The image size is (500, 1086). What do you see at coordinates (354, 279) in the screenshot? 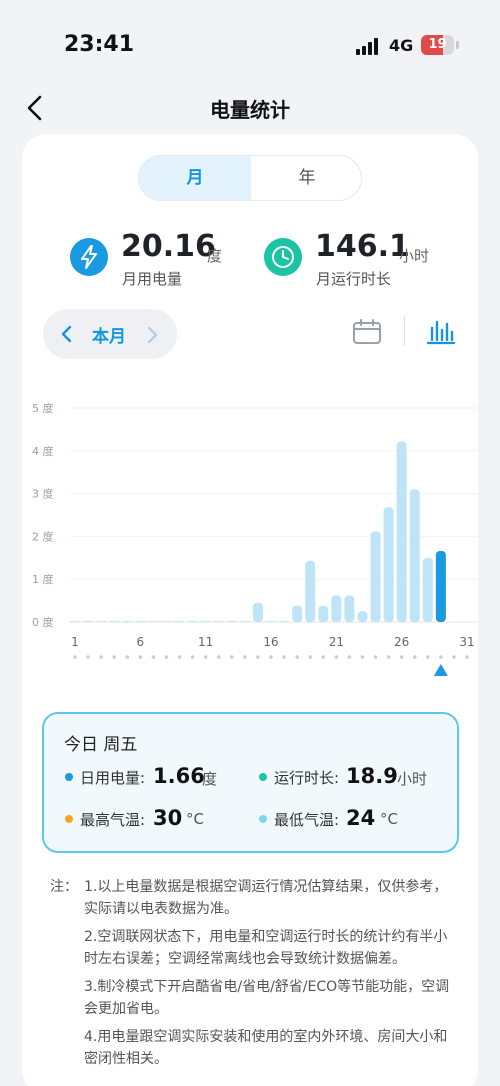
I see `month-runtime-label: 月运行时长` at bounding box center [354, 279].